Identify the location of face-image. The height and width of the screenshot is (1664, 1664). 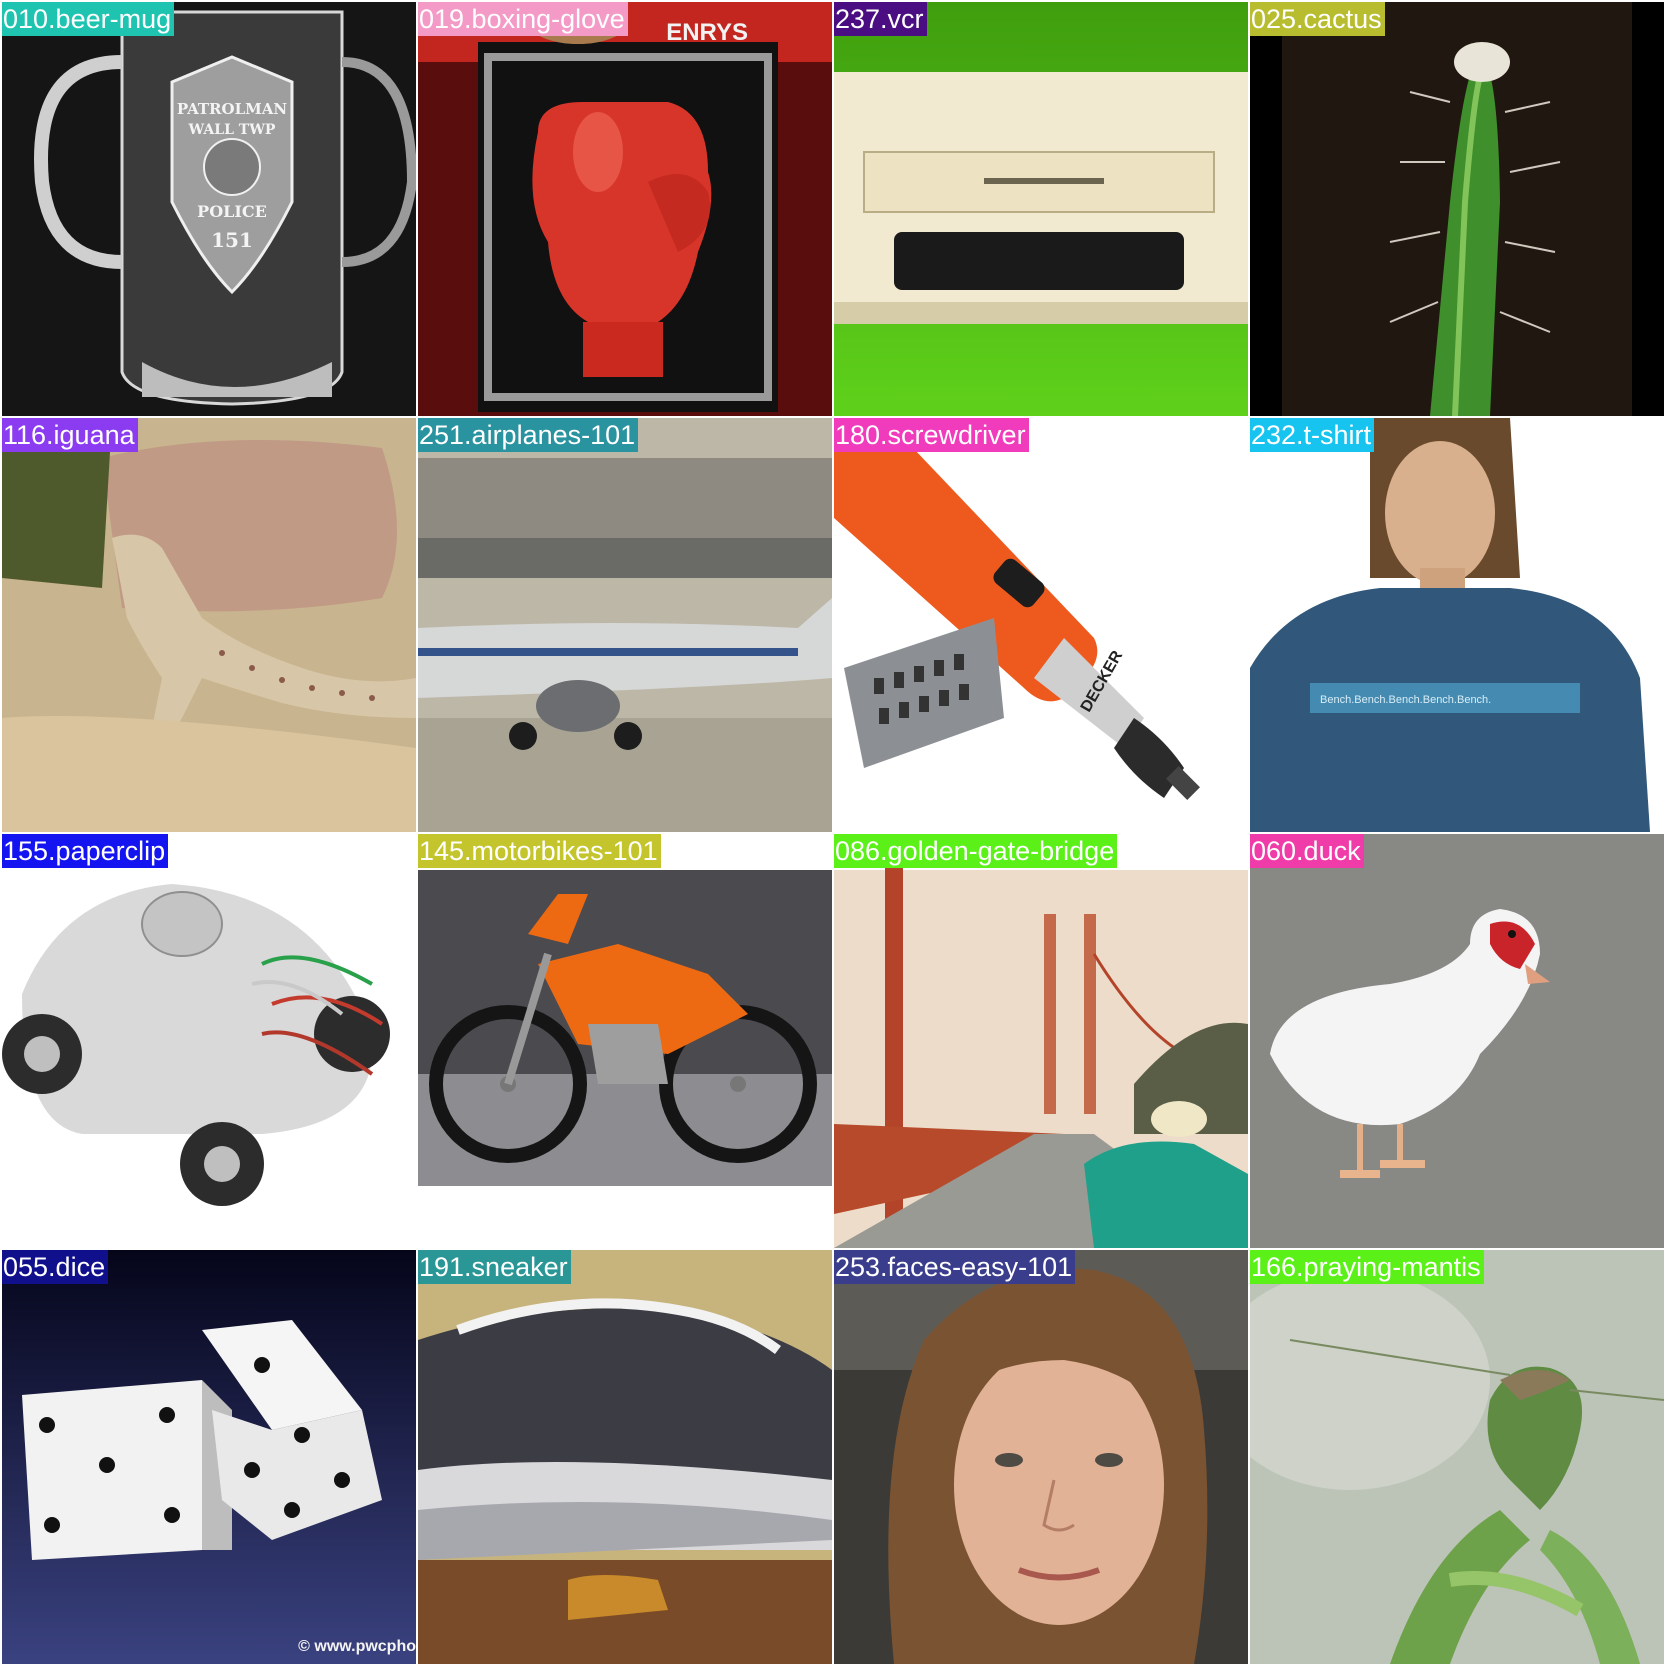
(1041, 1457).